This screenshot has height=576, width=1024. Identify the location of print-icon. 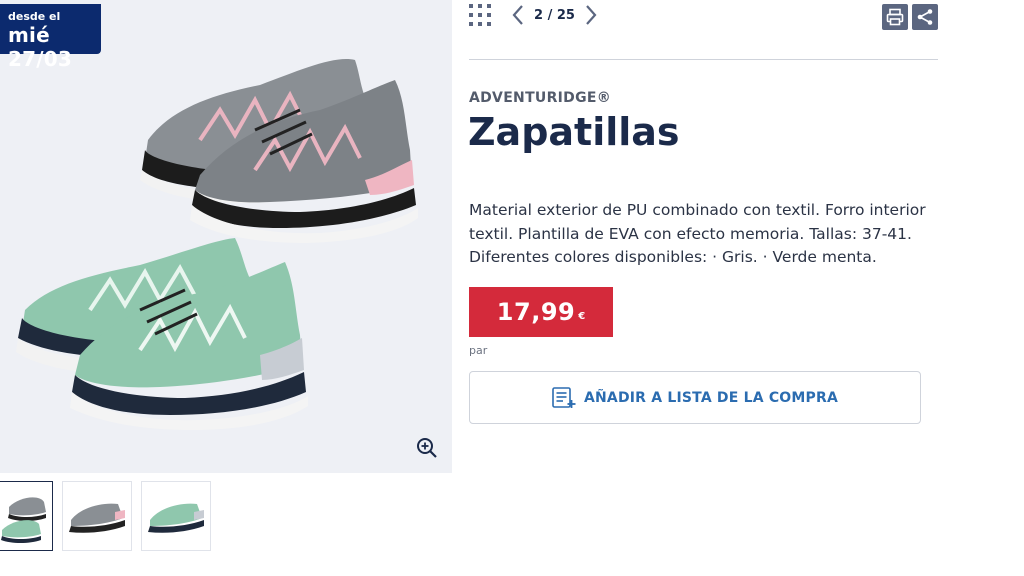
(895, 17).